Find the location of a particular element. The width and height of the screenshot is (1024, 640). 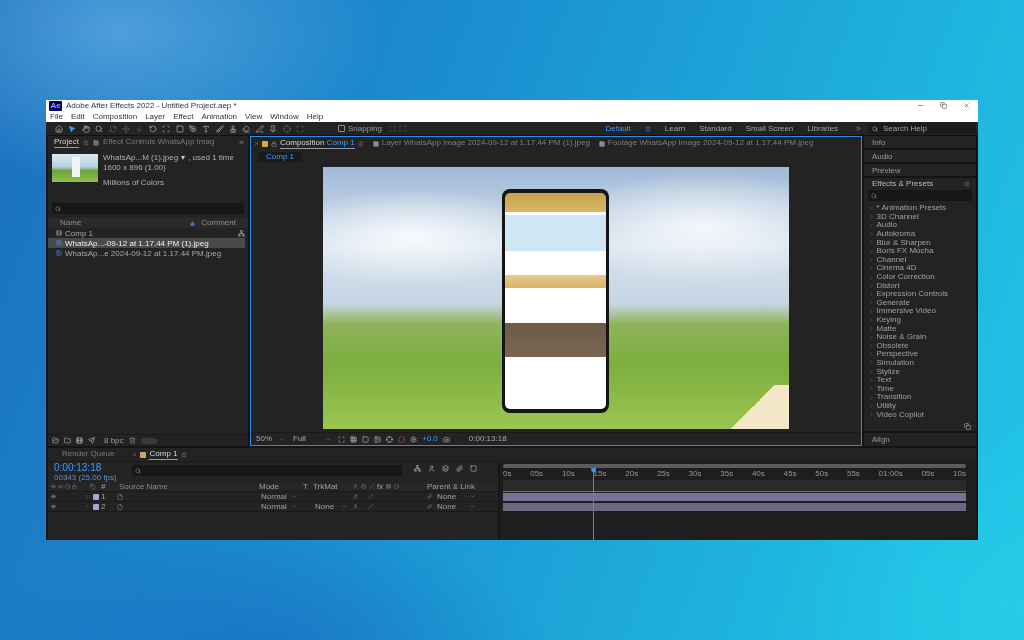

label-swatch-icon is located at coordinates (96, 506).